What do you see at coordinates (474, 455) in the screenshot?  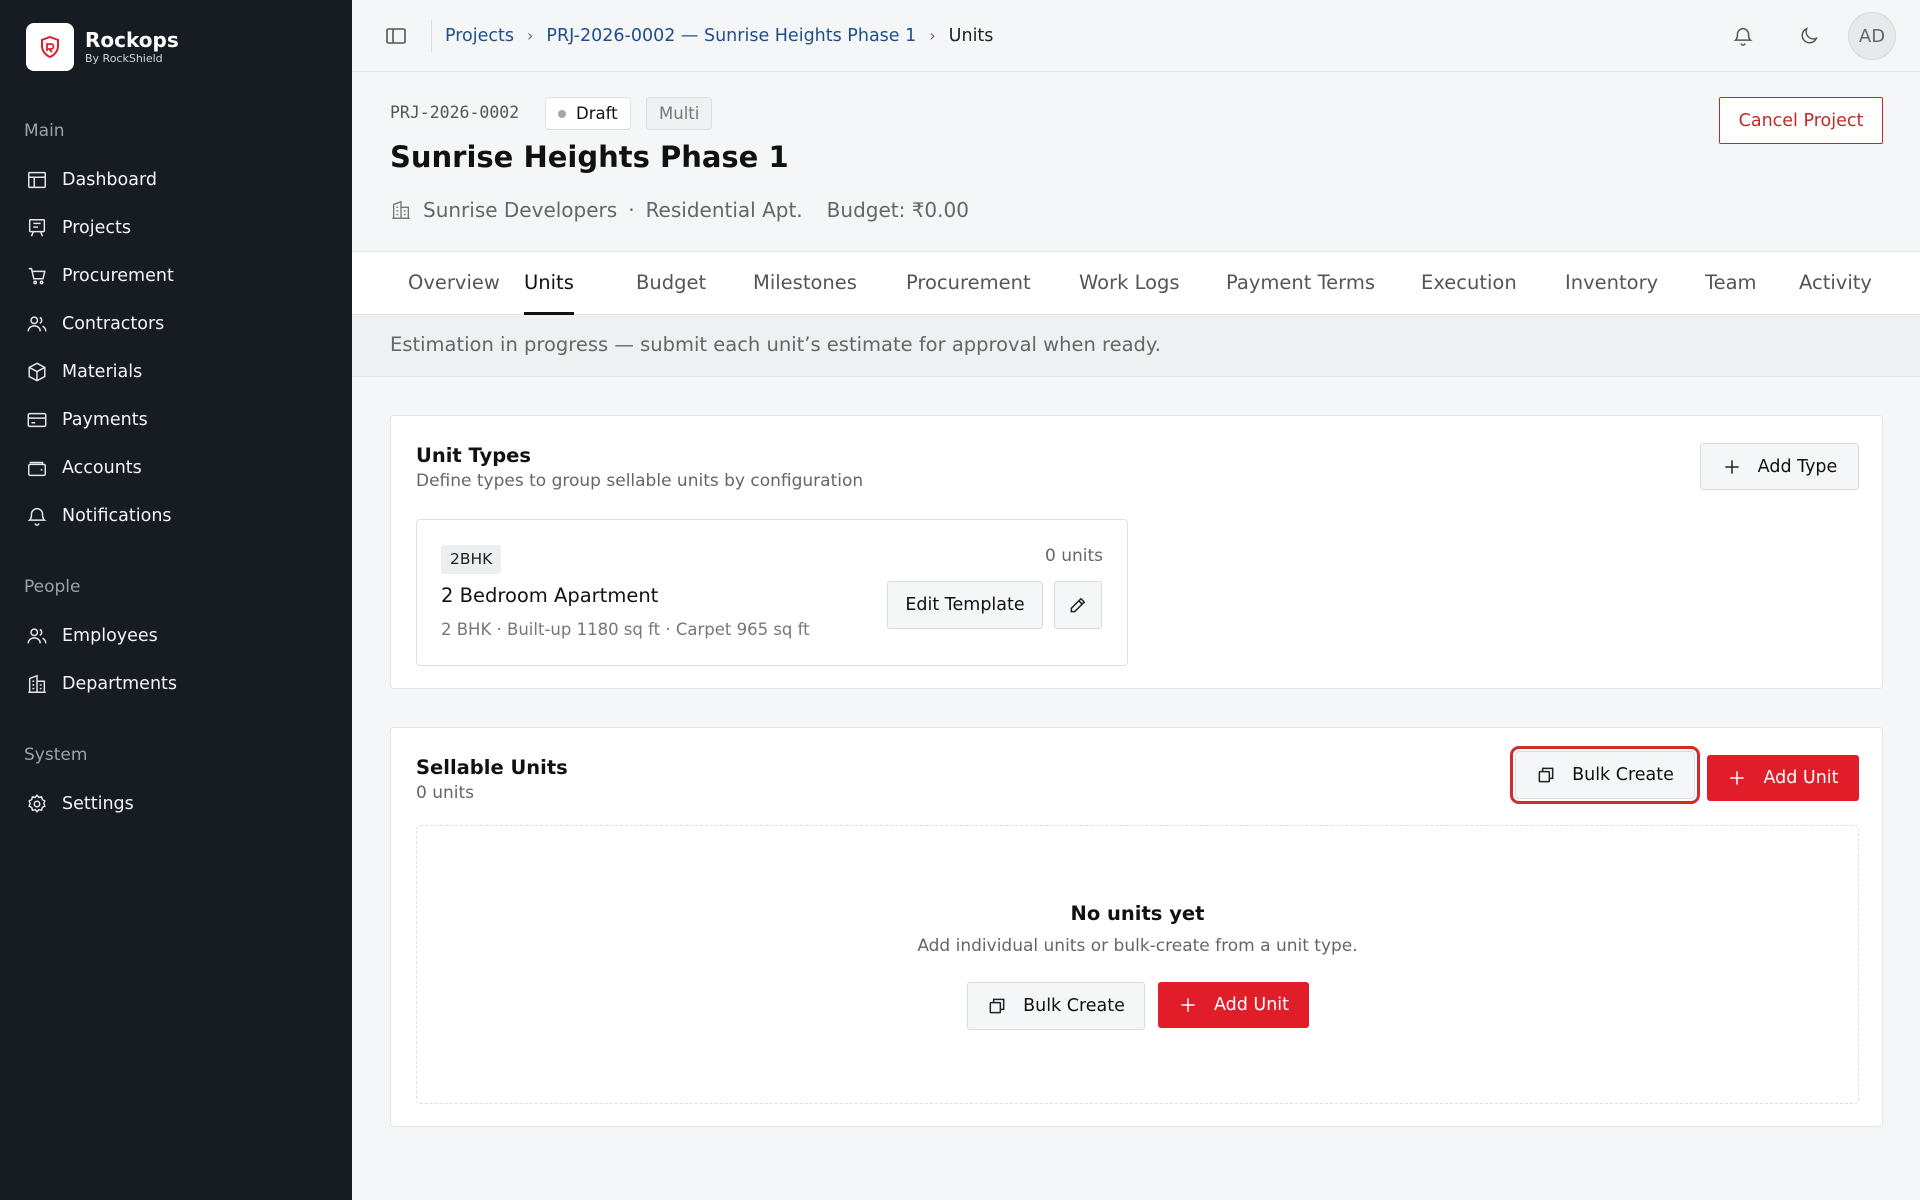 I see `unit-types-title: Unit Types` at bounding box center [474, 455].